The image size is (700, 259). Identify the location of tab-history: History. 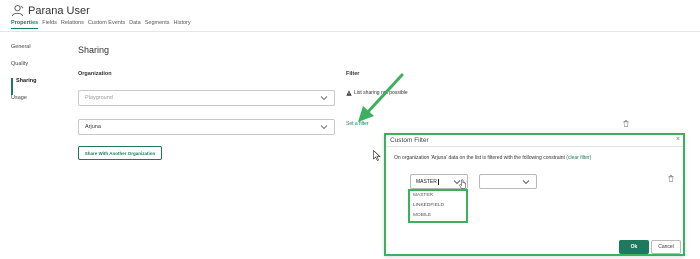
(182, 24).